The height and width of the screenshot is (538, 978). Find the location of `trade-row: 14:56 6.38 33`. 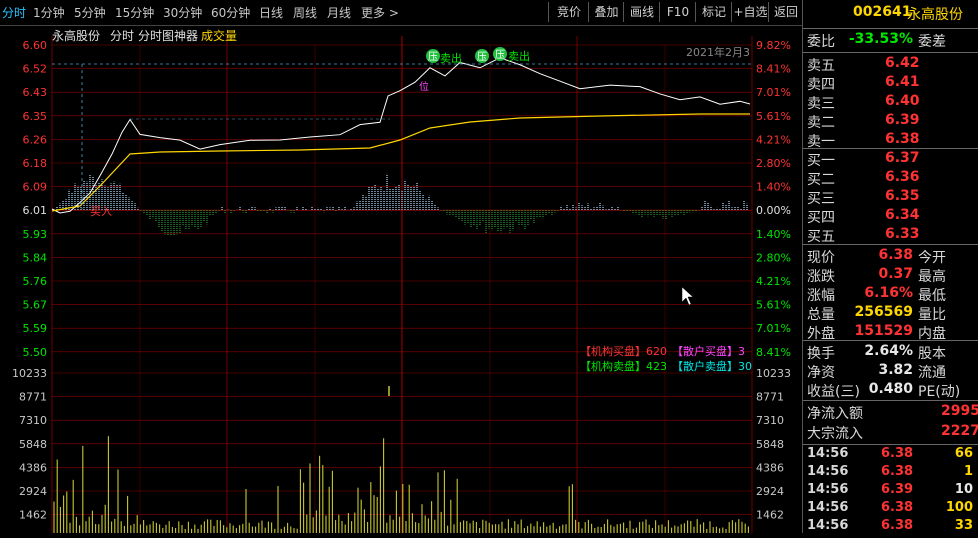

trade-row: 14:56 6.38 33 is located at coordinates (890, 528).